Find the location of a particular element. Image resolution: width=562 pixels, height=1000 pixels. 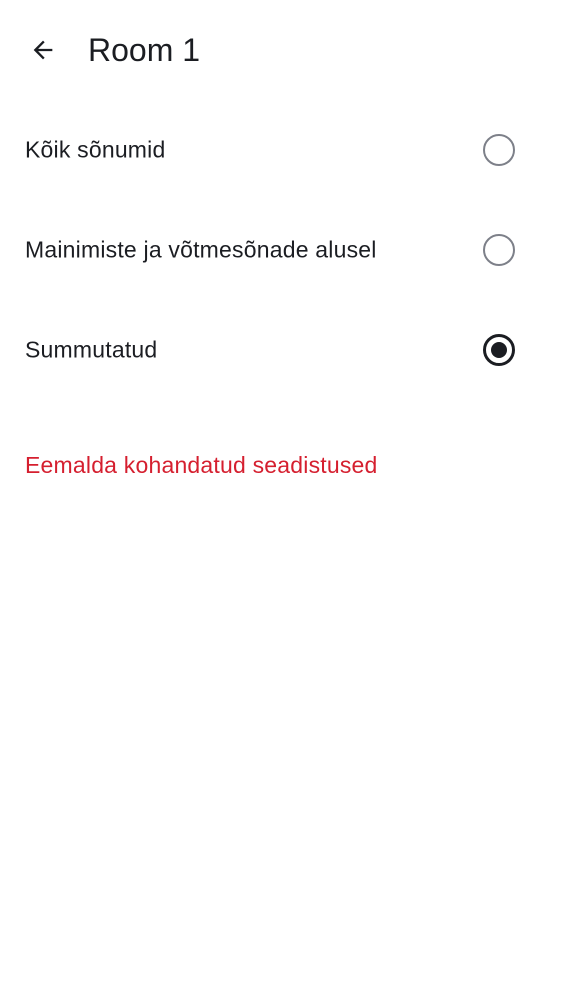

option-label: Mainimiste ja võtmesõnade alusel is located at coordinates (201, 249).